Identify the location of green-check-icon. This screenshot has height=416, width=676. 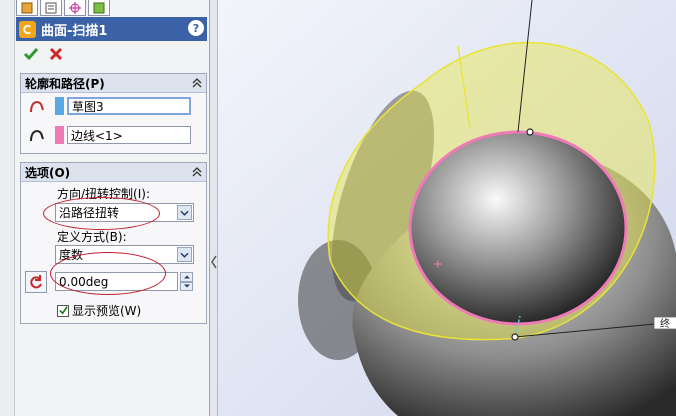
(31, 54).